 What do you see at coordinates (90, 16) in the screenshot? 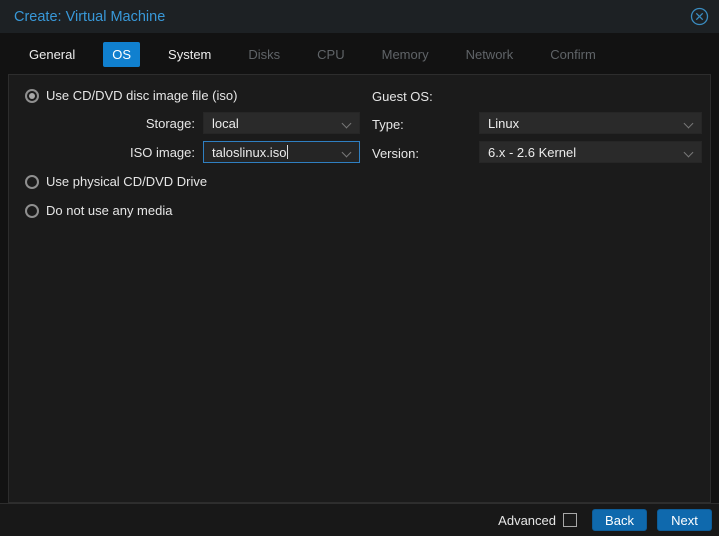
I see `dialog-title: Create: Virtual Machine` at bounding box center [90, 16].